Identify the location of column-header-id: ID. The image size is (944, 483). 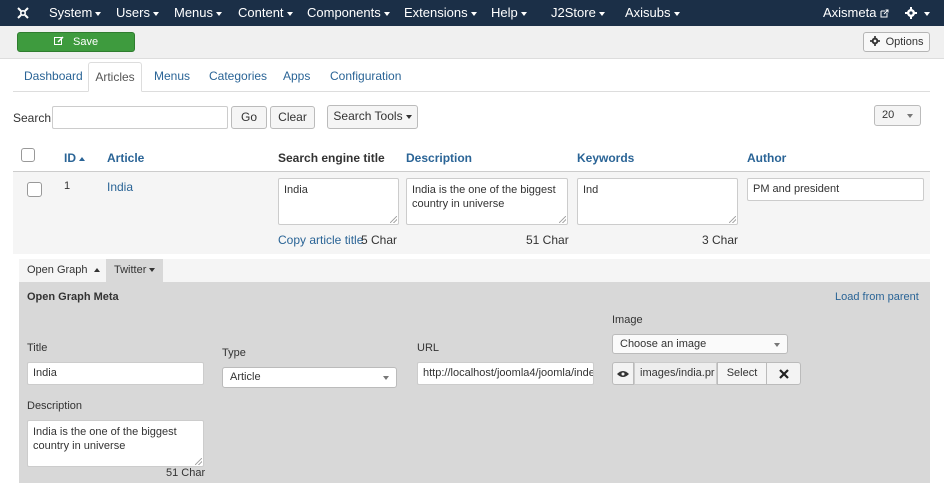
(75, 158).